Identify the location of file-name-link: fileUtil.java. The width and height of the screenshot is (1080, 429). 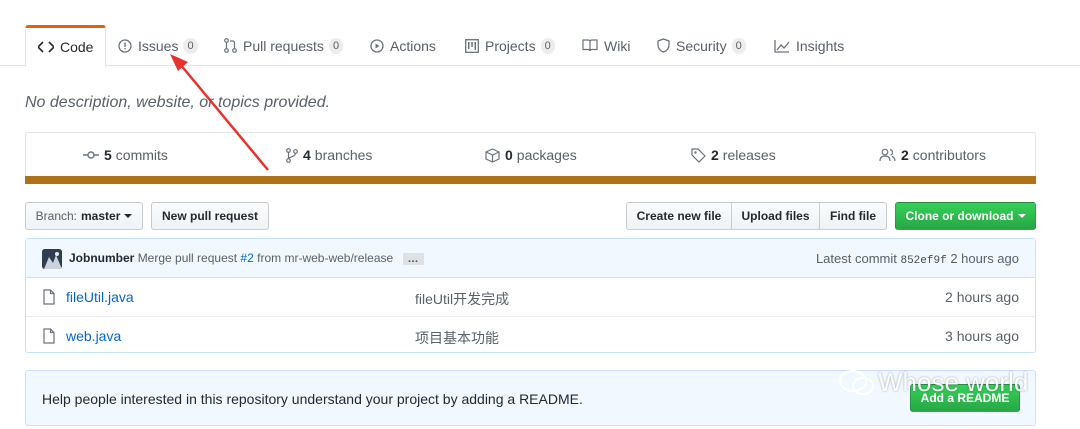
(100, 297).